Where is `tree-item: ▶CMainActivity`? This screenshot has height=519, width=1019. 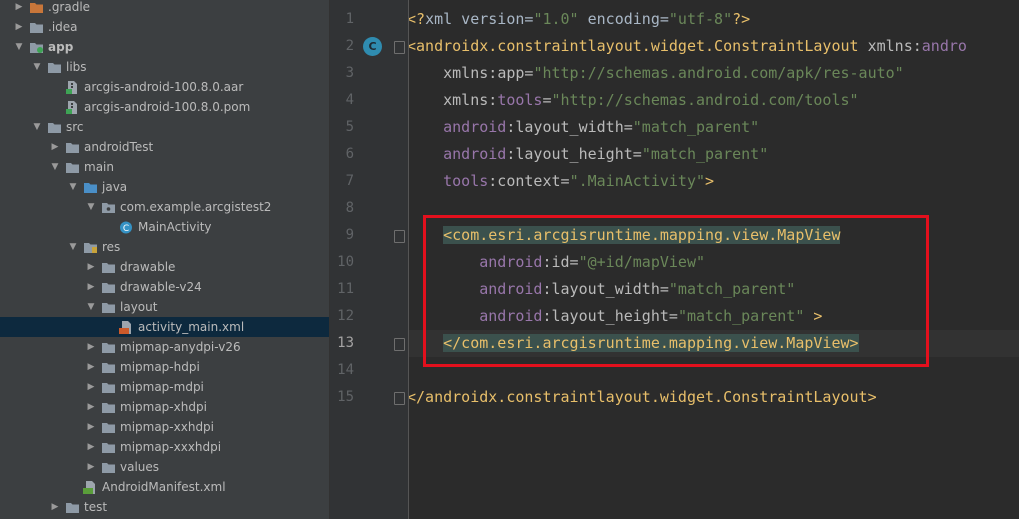
tree-item: ▶CMainActivity is located at coordinates (164, 227).